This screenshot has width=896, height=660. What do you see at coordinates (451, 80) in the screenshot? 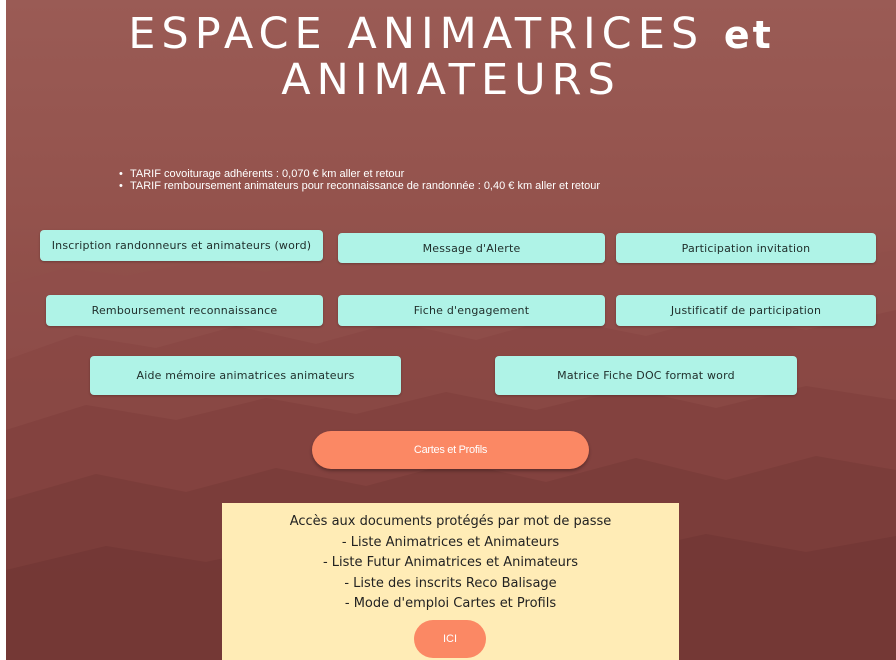
I see `page-title-line2: ANIMATEURS` at bounding box center [451, 80].